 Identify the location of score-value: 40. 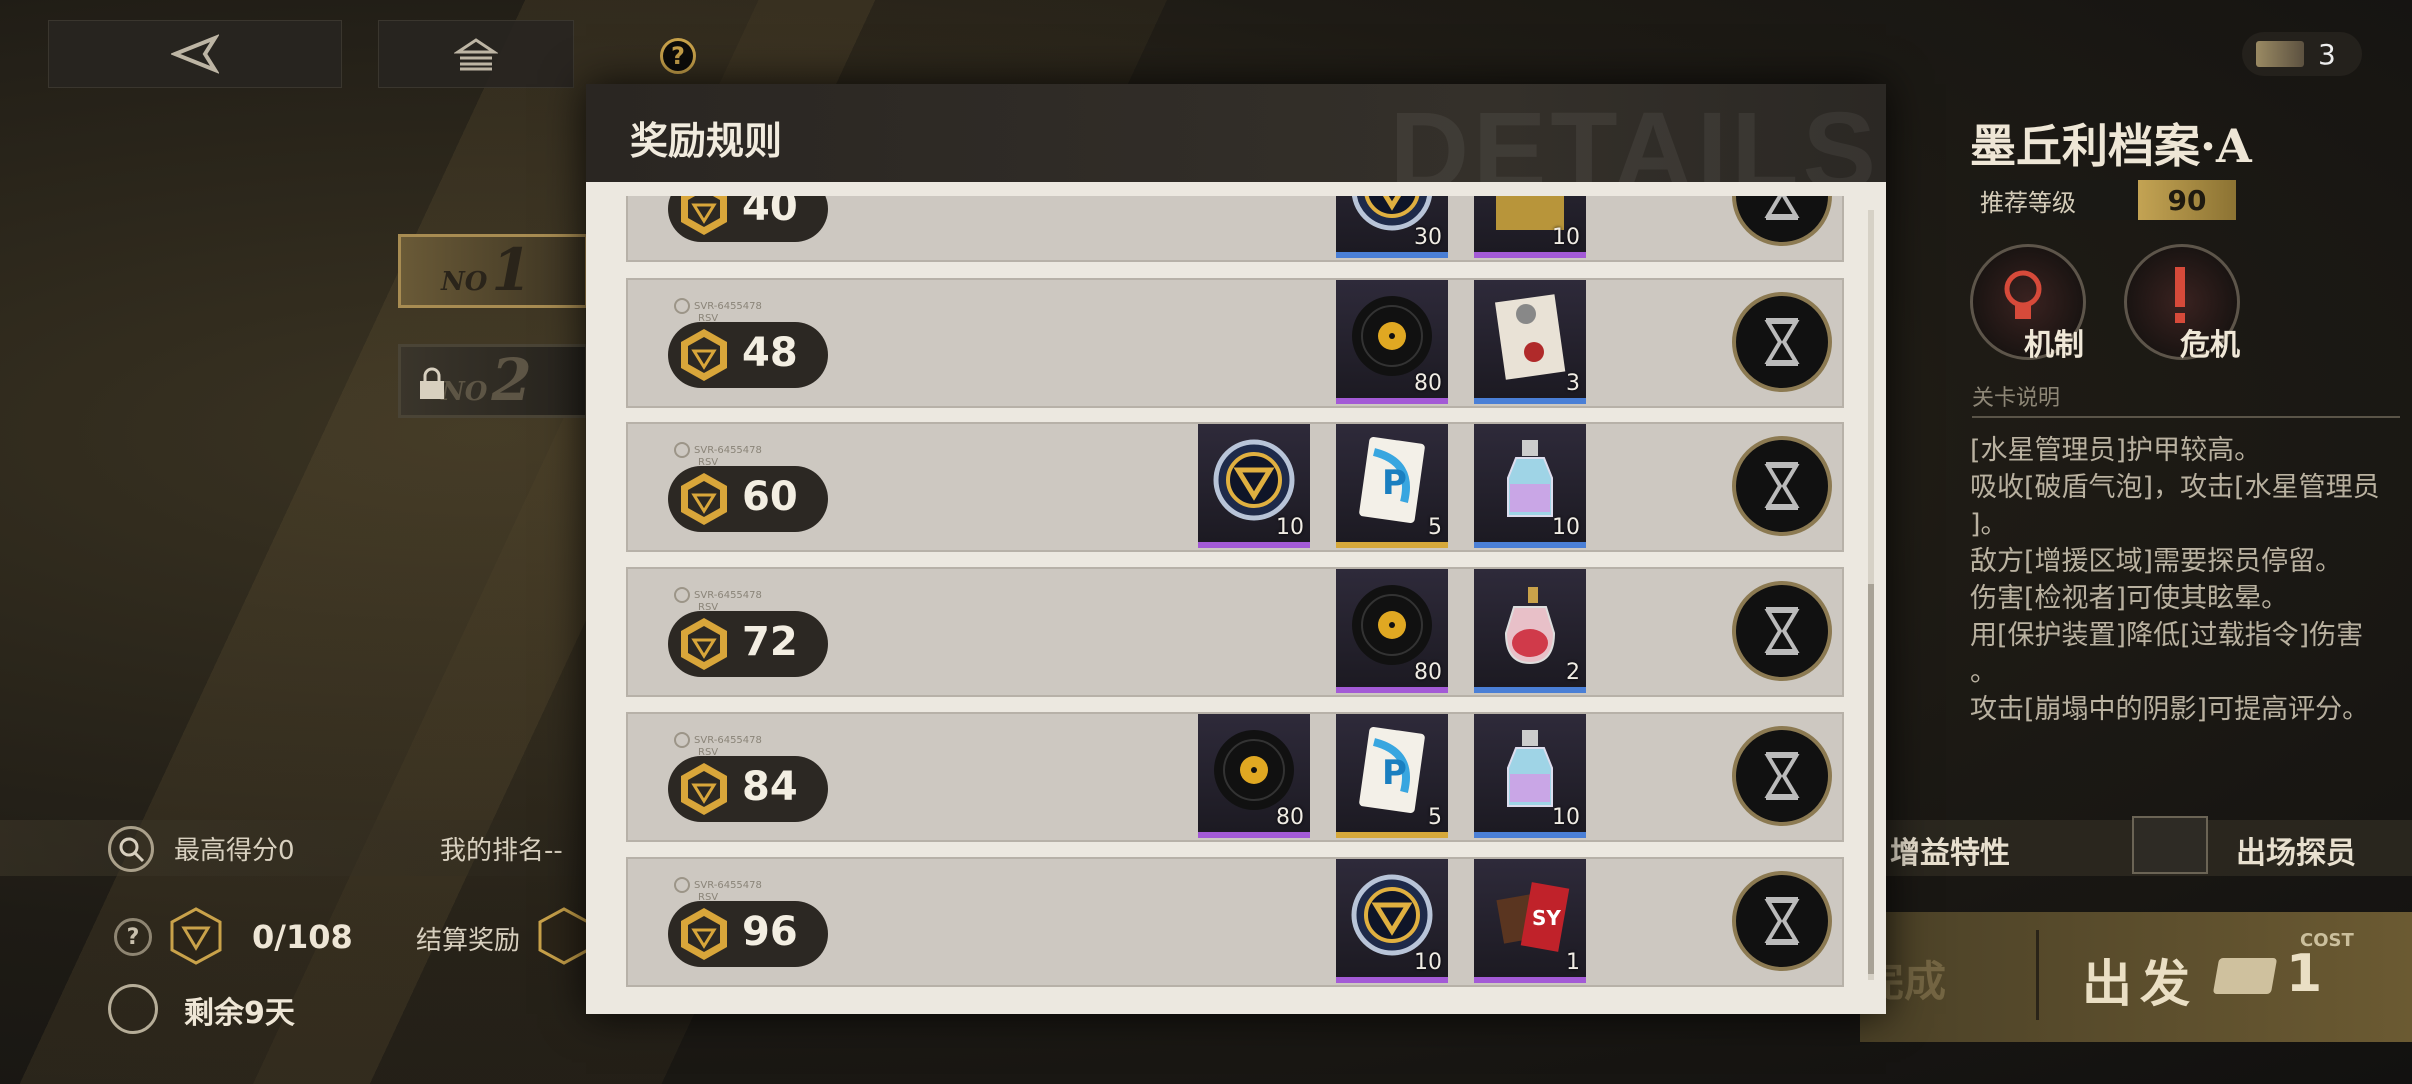
(770, 213).